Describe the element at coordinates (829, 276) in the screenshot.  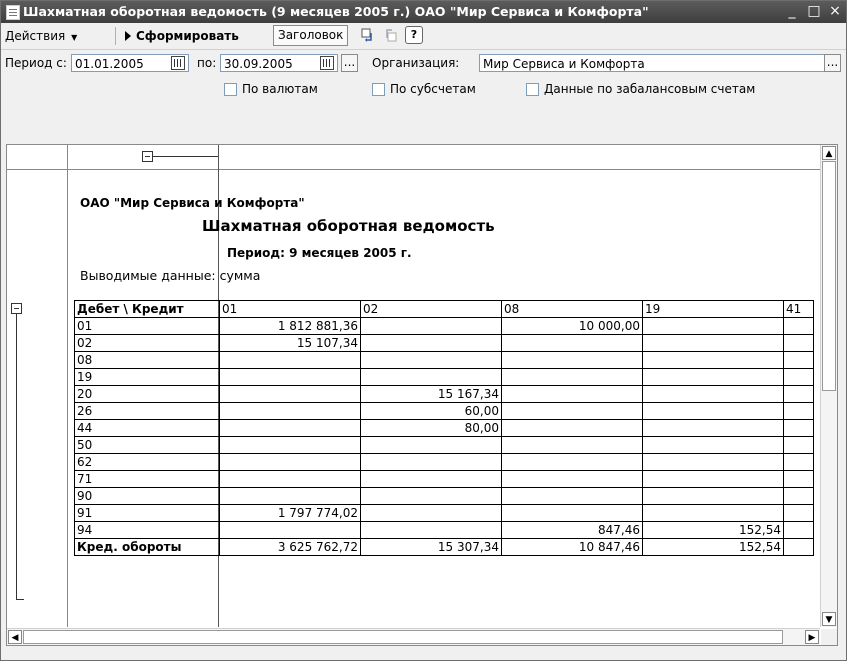
I see `vertical-scroll-thumb` at that location.